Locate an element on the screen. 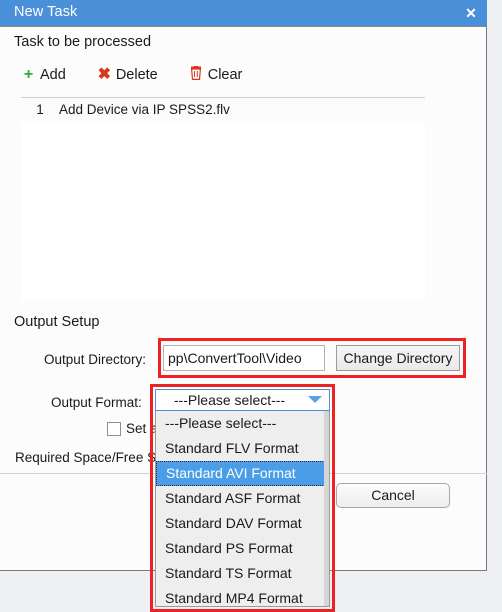 This screenshot has width=502, height=612. close-icon: ✕ is located at coordinates (471, 13).